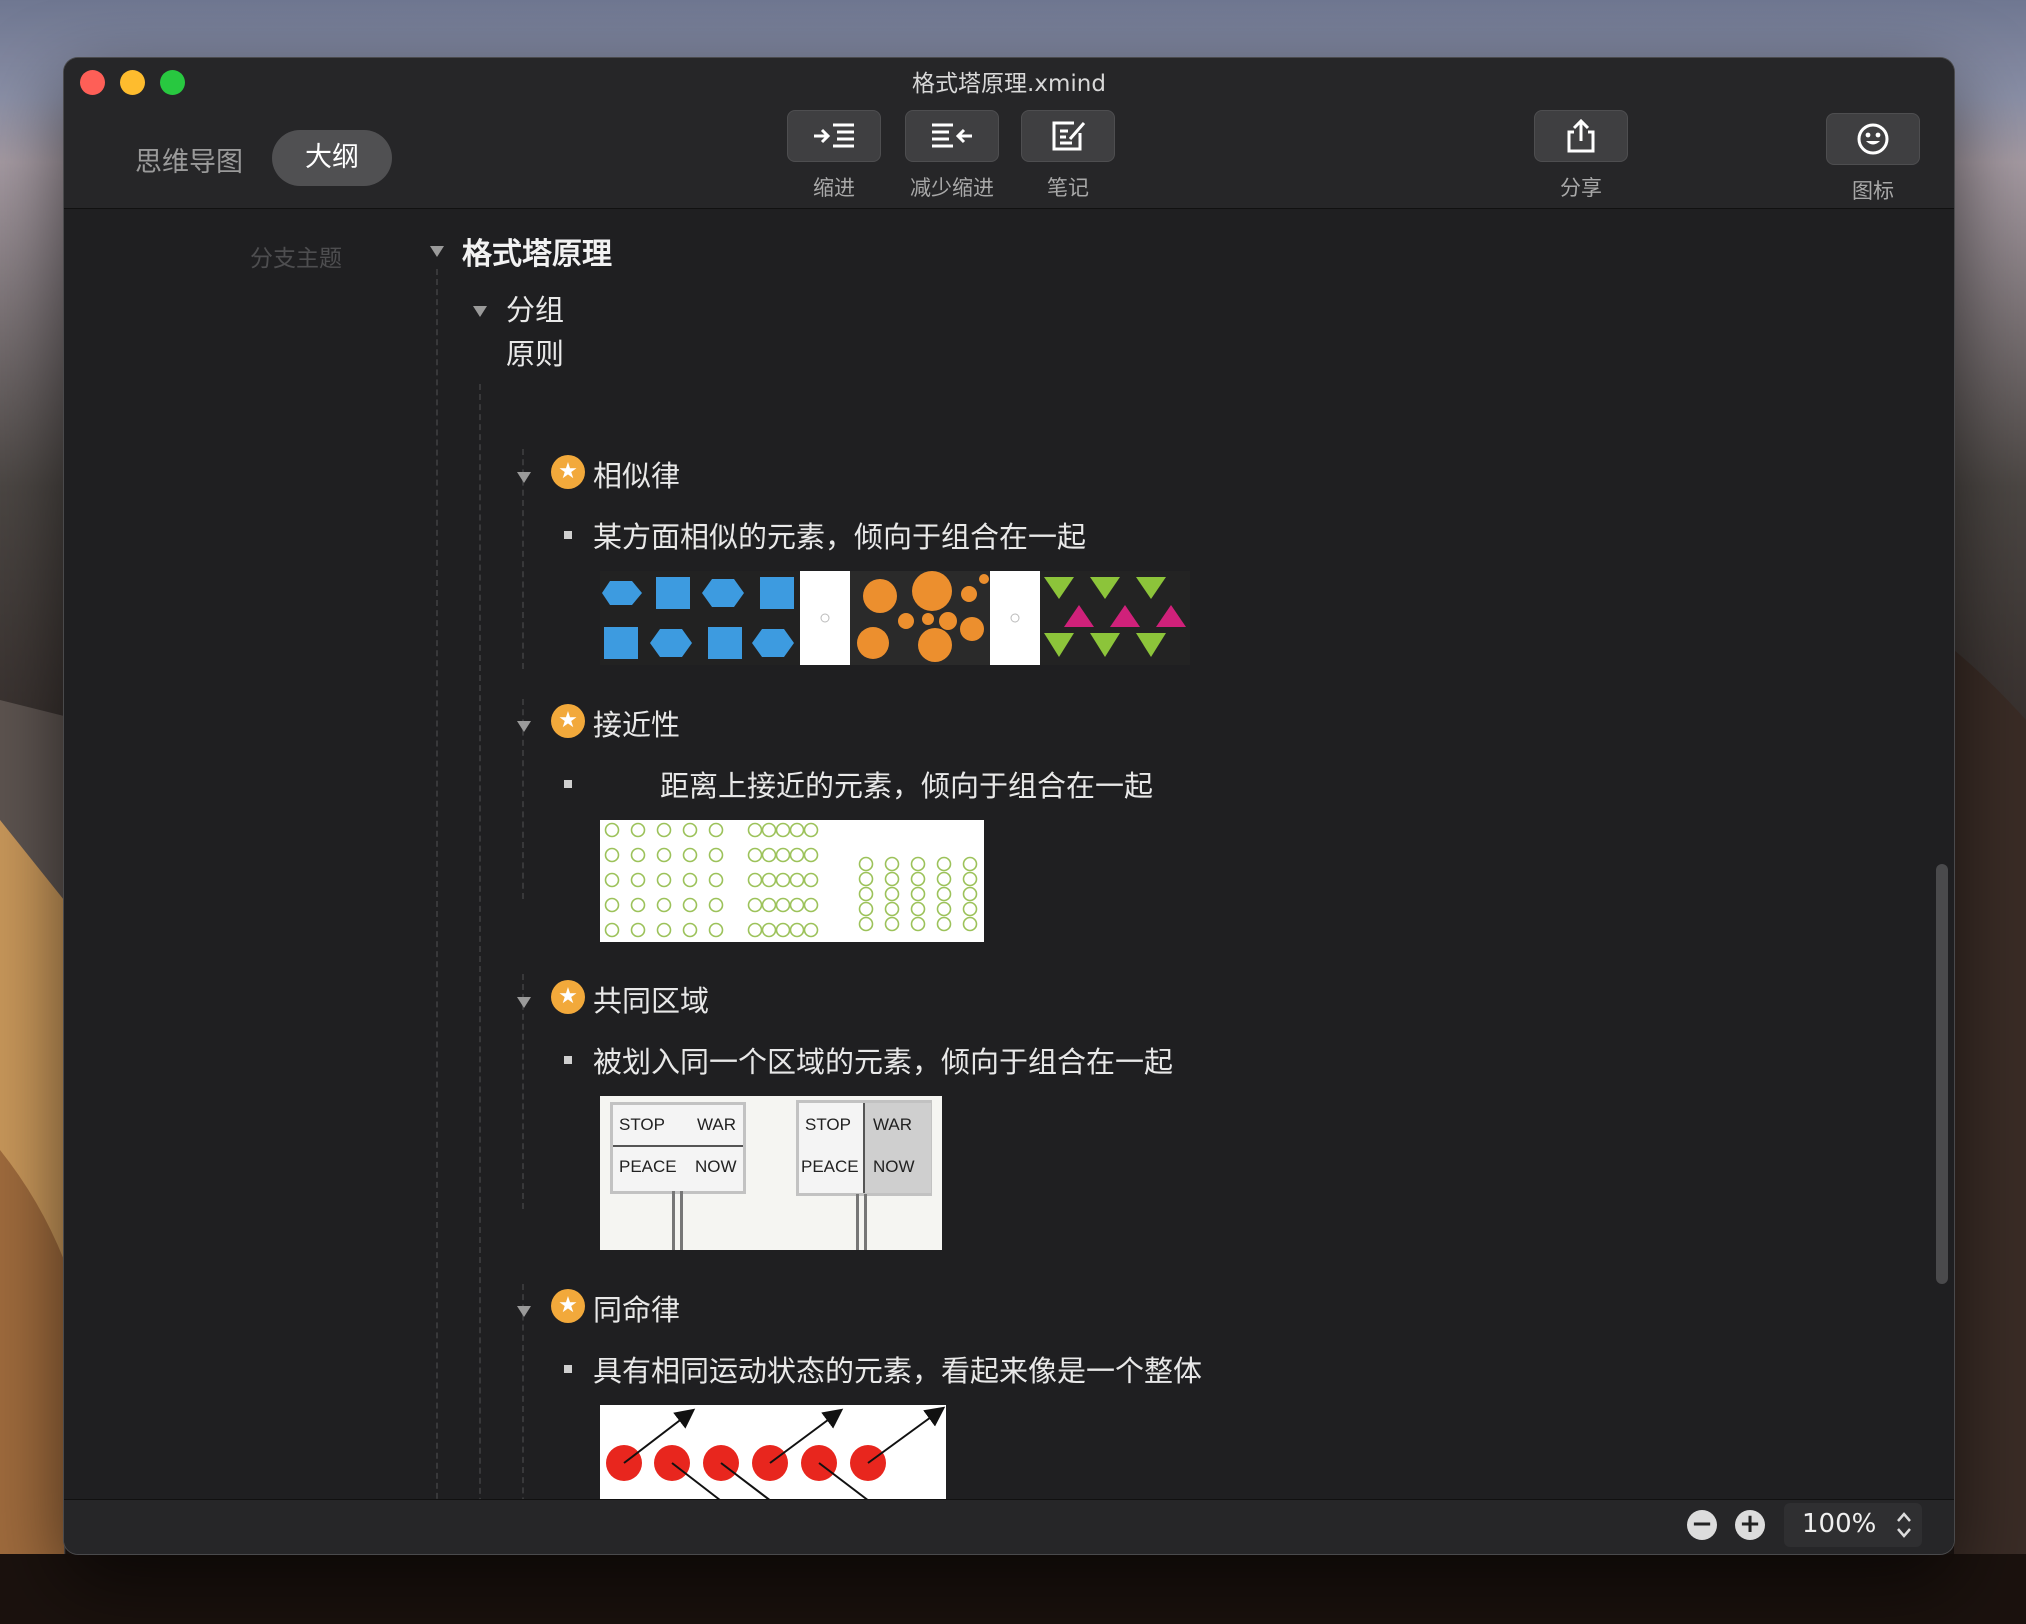 Image resolution: width=2026 pixels, height=1624 pixels. What do you see at coordinates (895, 618) in the screenshot?
I see `similarity-image` at bounding box center [895, 618].